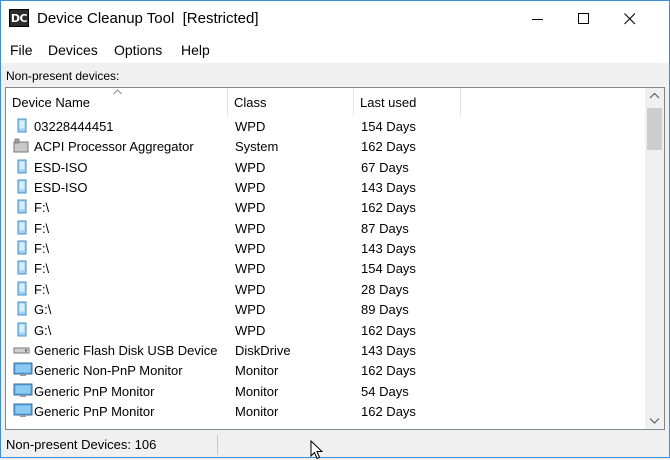  I want to click on table-row: ESD-ISO WPD 143 Days, so click(324, 187).